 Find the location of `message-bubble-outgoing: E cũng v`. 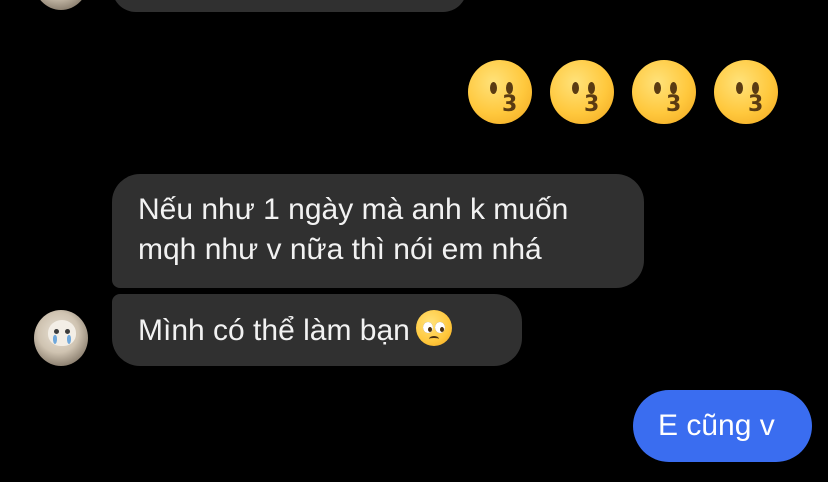

message-bubble-outgoing: E cũng v is located at coordinates (722, 426).